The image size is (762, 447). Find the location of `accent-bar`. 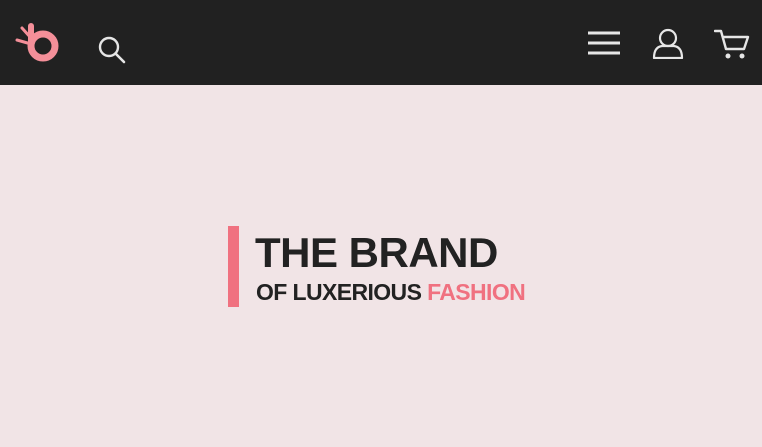

accent-bar is located at coordinates (233, 266).